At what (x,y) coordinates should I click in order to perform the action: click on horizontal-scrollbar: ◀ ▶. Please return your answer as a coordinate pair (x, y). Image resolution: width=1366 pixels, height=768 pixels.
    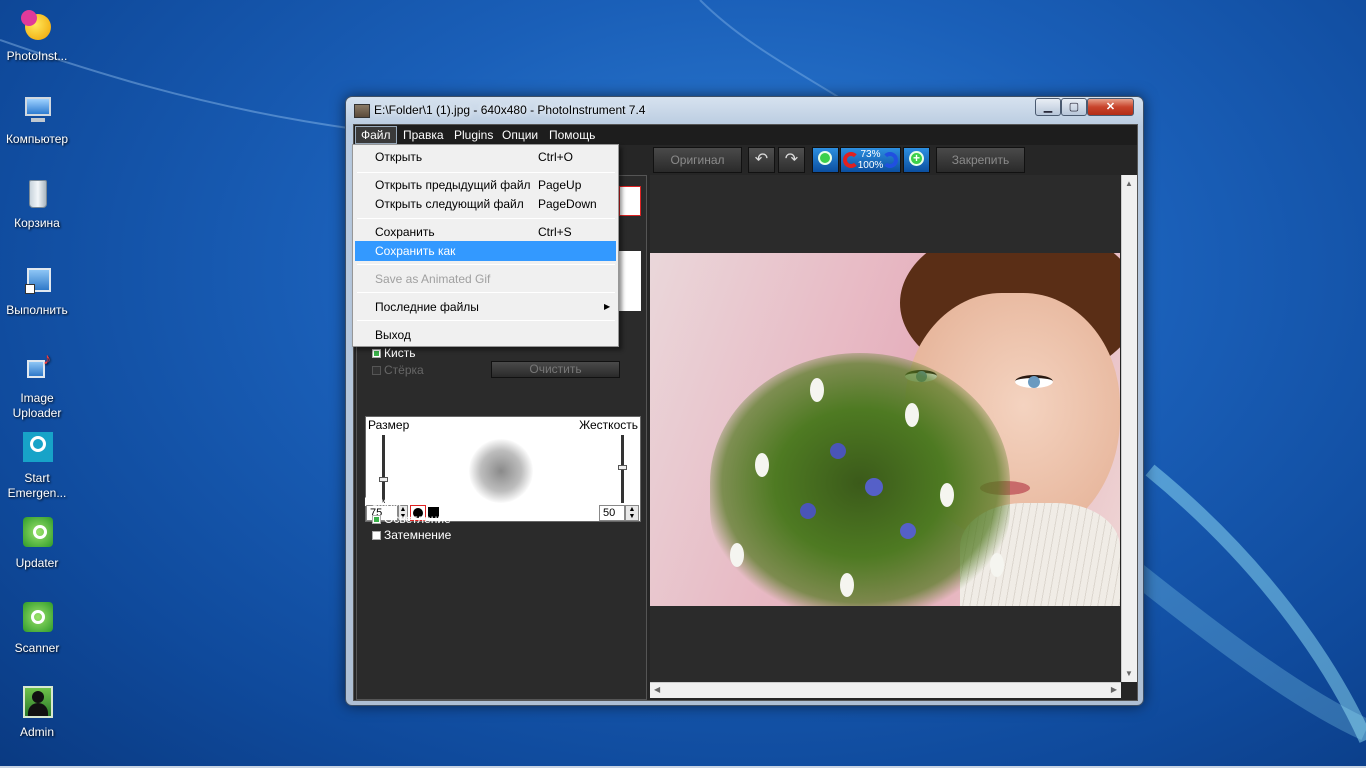
    Looking at the image, I should click on (885, 690).